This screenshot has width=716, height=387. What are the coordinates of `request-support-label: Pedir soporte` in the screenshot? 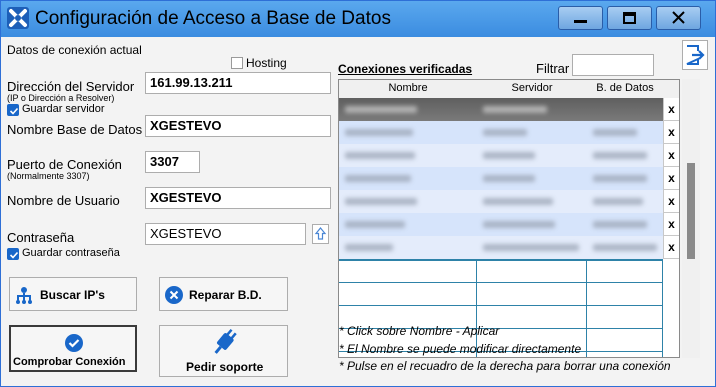 It's located at (225, 367).